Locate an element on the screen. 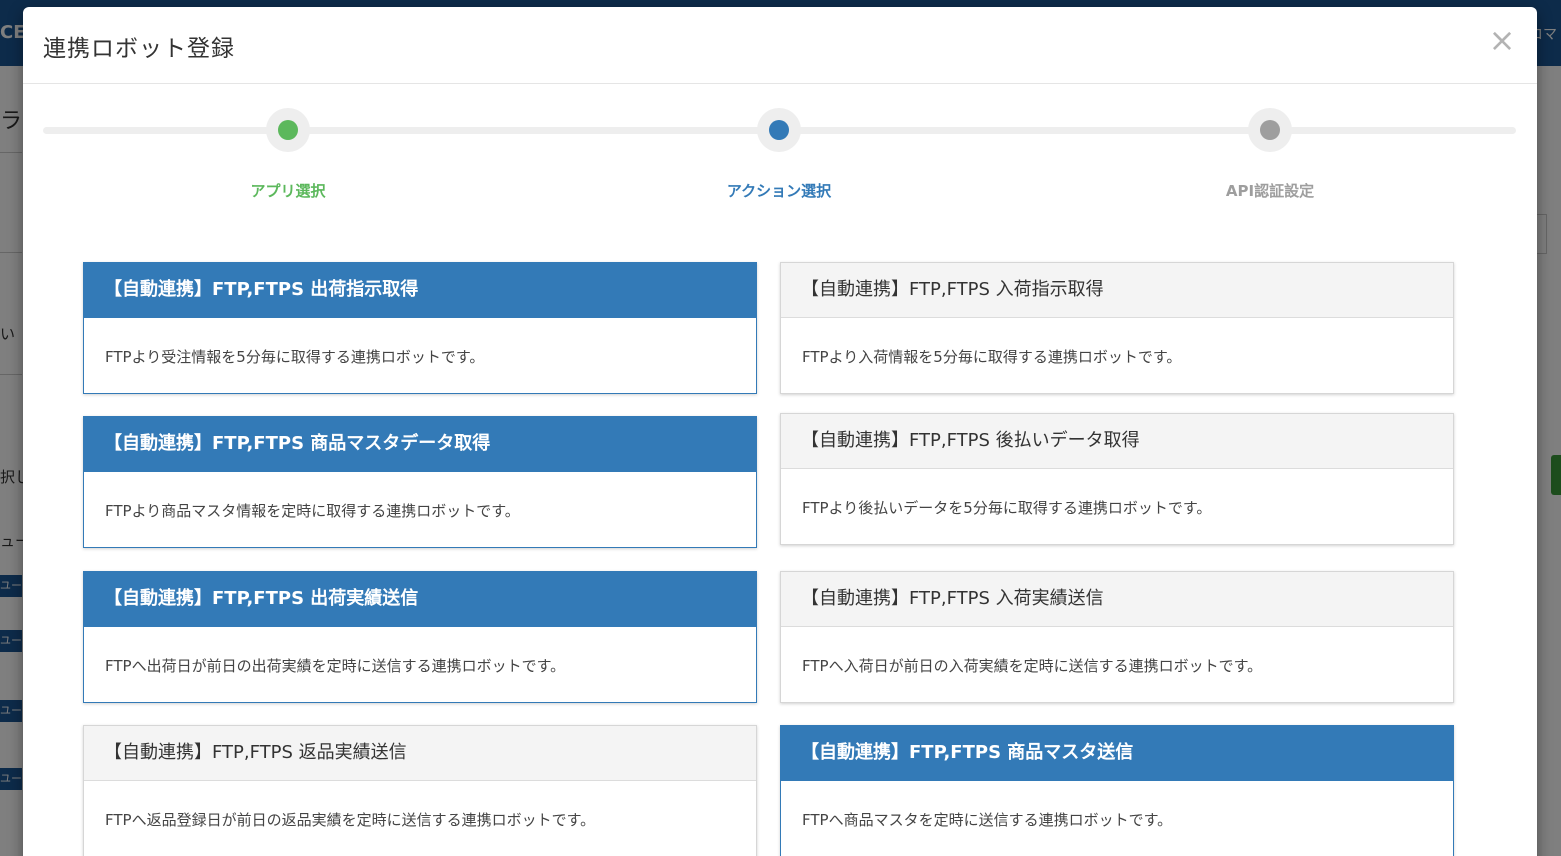 The image size is (1561, 856). card-title: 【自動連携】FTP,FTPS 商品マスタデータ取得 is located at coordinates (420, 444).